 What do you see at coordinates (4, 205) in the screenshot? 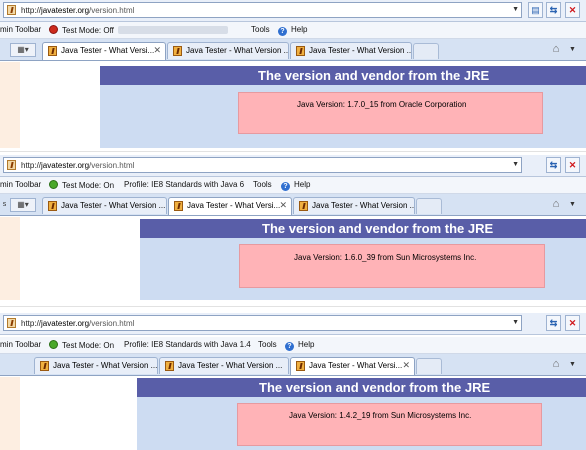
I see `tab-list-dropdown-icon: s` at bounding box center [4, 205].